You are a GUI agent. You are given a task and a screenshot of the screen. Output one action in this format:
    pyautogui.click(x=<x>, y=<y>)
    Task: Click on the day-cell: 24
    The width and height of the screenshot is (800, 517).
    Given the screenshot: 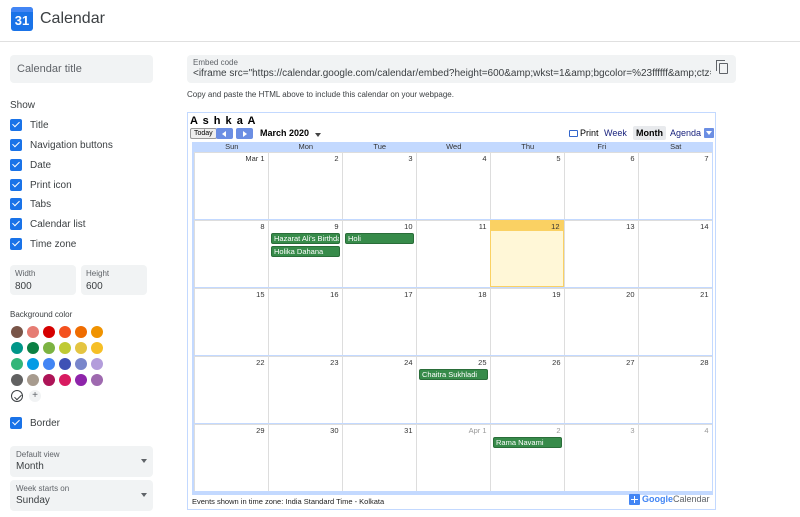 What is the action you would take?
    pyautogui.click(x=379, y=389)
    